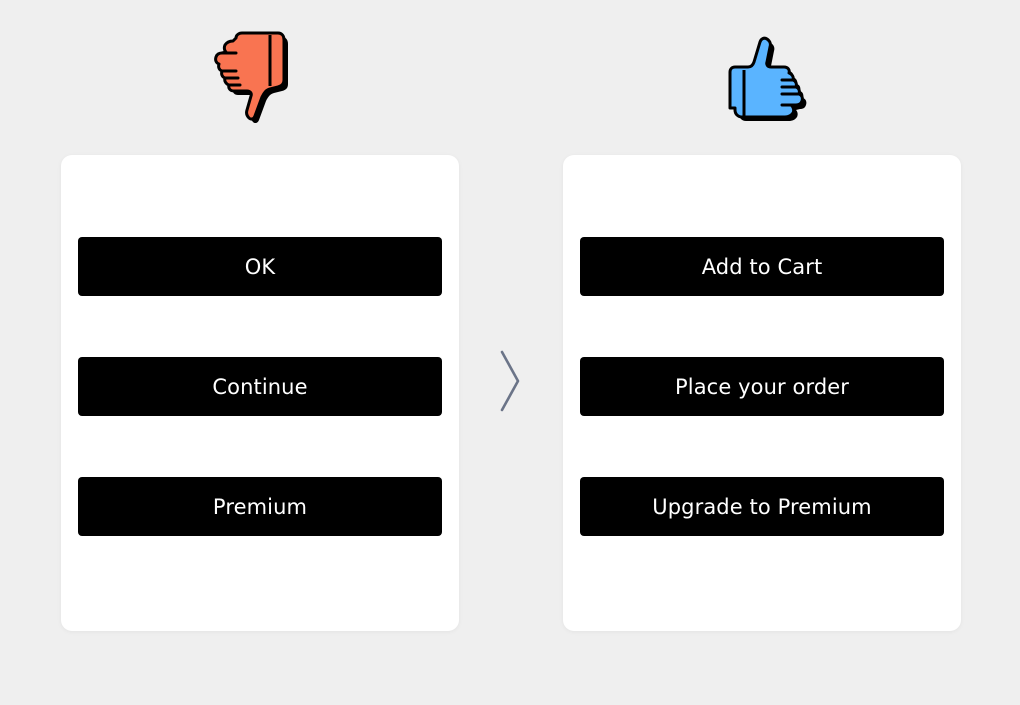 The image size is (1020, 705). What do you see at coordinates (762, 386) in the screenshot?
I see `place-order-button: Place your order` at bounding box center [762, 386].